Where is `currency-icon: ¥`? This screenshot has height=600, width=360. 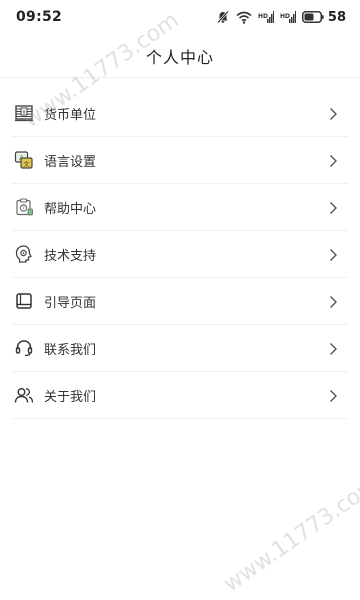 currency-icon: ¥ is located at coordinates (24, 113).